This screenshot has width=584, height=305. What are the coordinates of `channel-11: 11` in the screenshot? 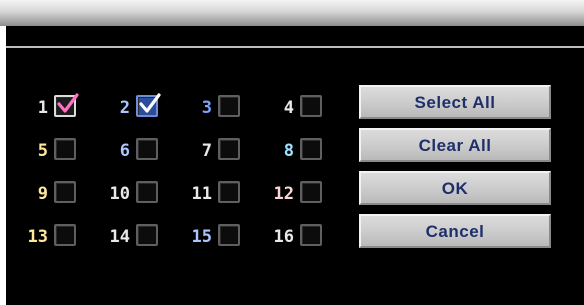 It's located at (224, 195).